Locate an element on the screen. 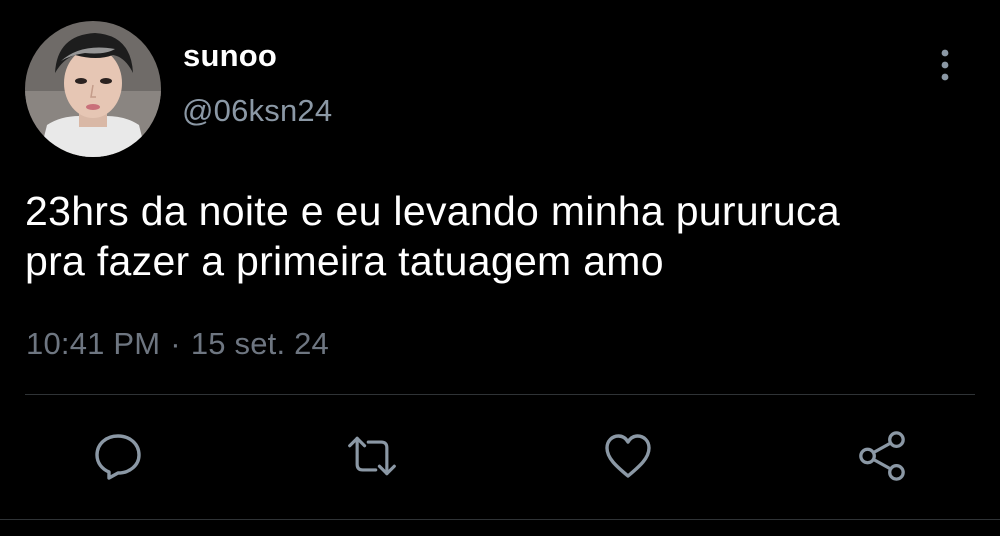  comment-icon is located at coordinates (118, 457).